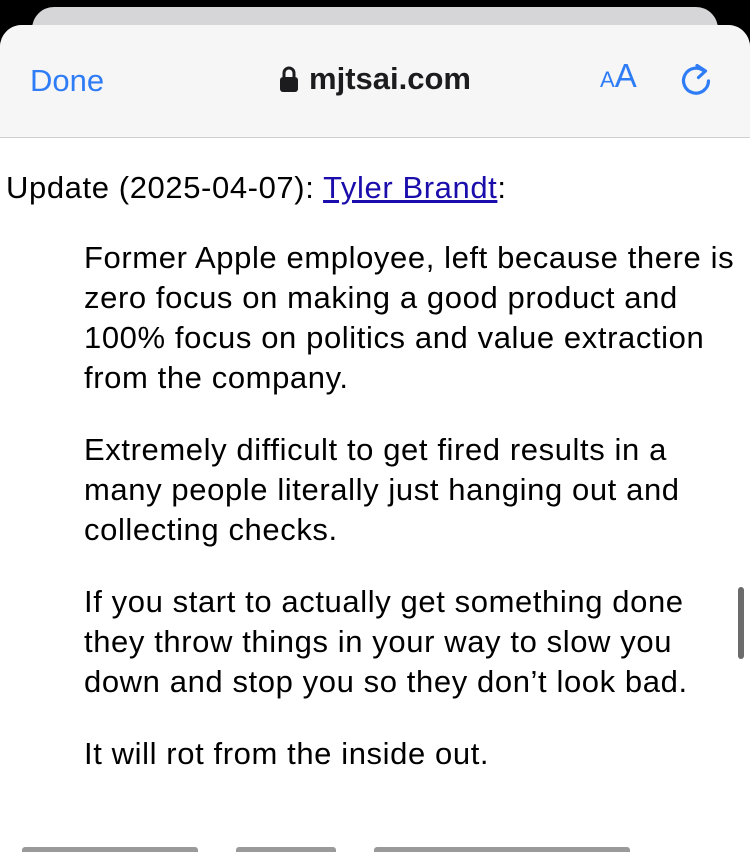 This screenshot has height=852, width=750. What do you see at coordinates (289, 79) in the screenshot?
I see `lock-icon` at bounding box center [289, 79].